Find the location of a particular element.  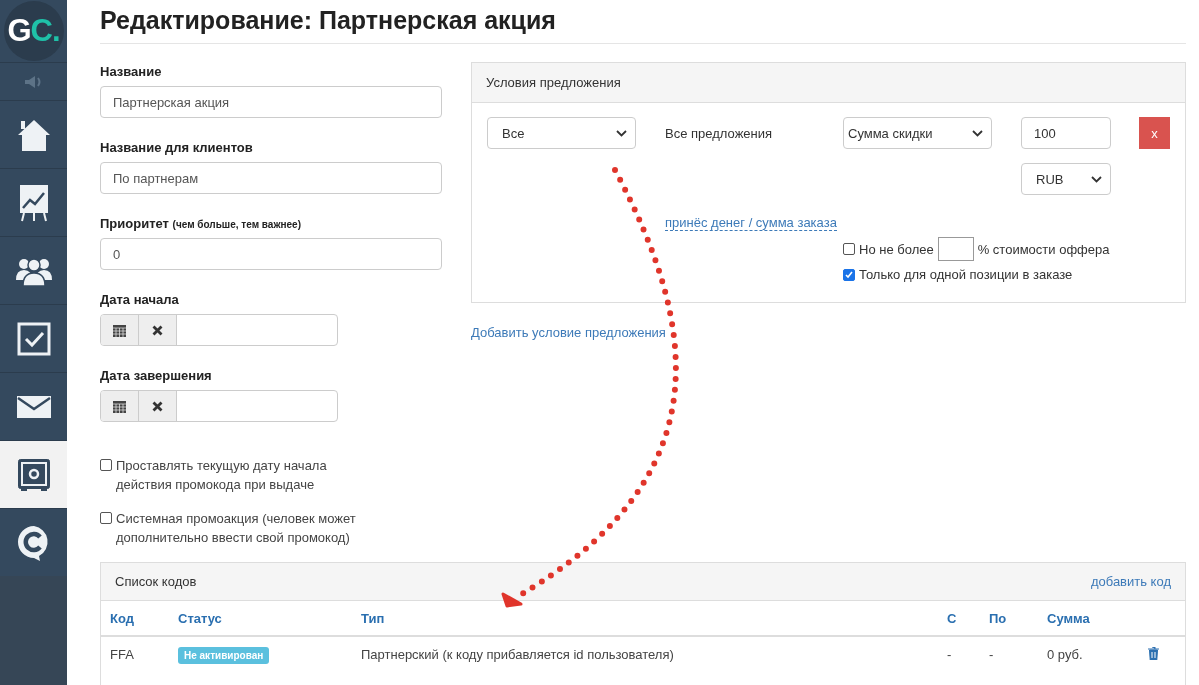

chart-board-icon is located at coordinates (33, 202).